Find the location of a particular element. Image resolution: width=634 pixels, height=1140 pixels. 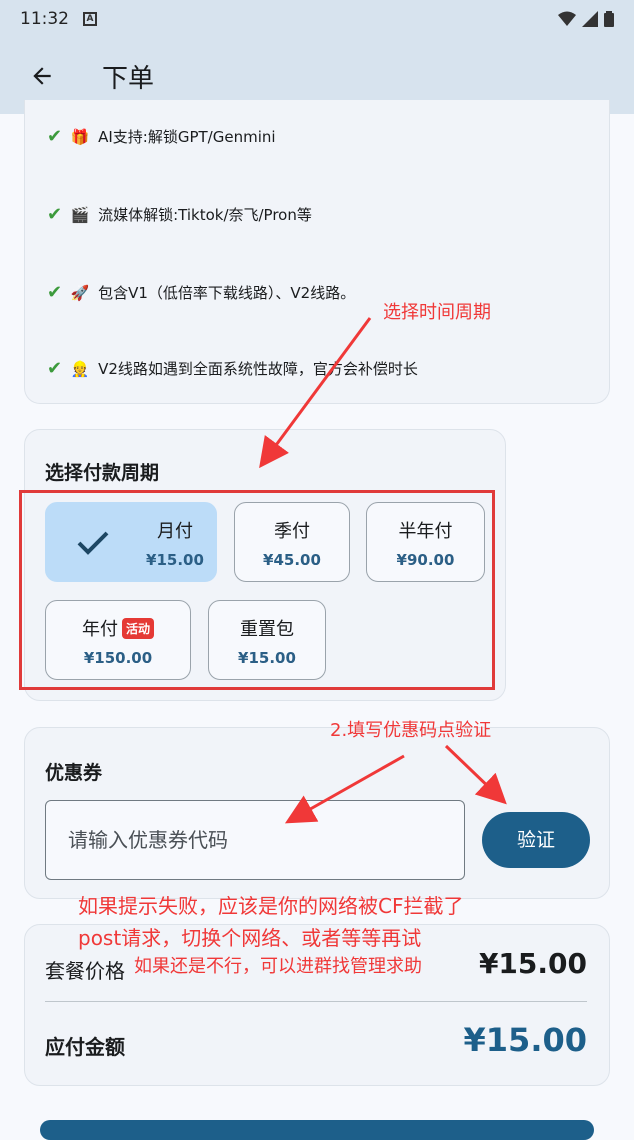

feature-item: ✔ 🚀 包含V1（低倍率下载线路）、V2线路。 is located at coordinates (201, 292).